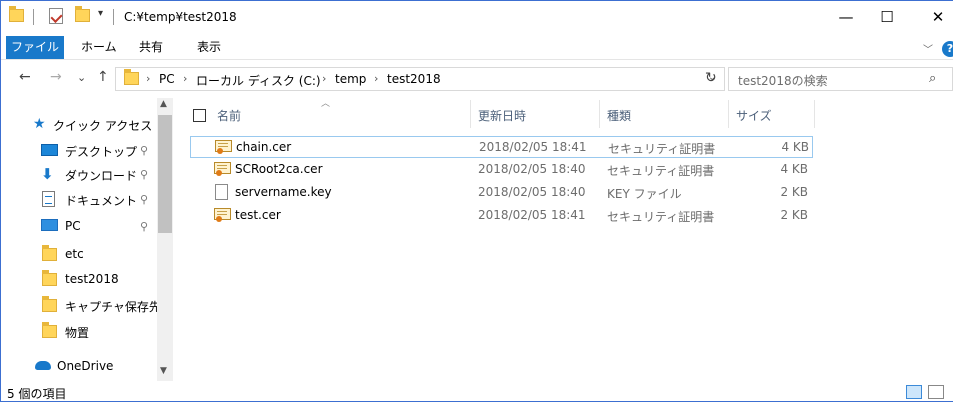  I want to click on nav-item-downloads: ⬇ ダウンロード ⚲, so click(81, 175).